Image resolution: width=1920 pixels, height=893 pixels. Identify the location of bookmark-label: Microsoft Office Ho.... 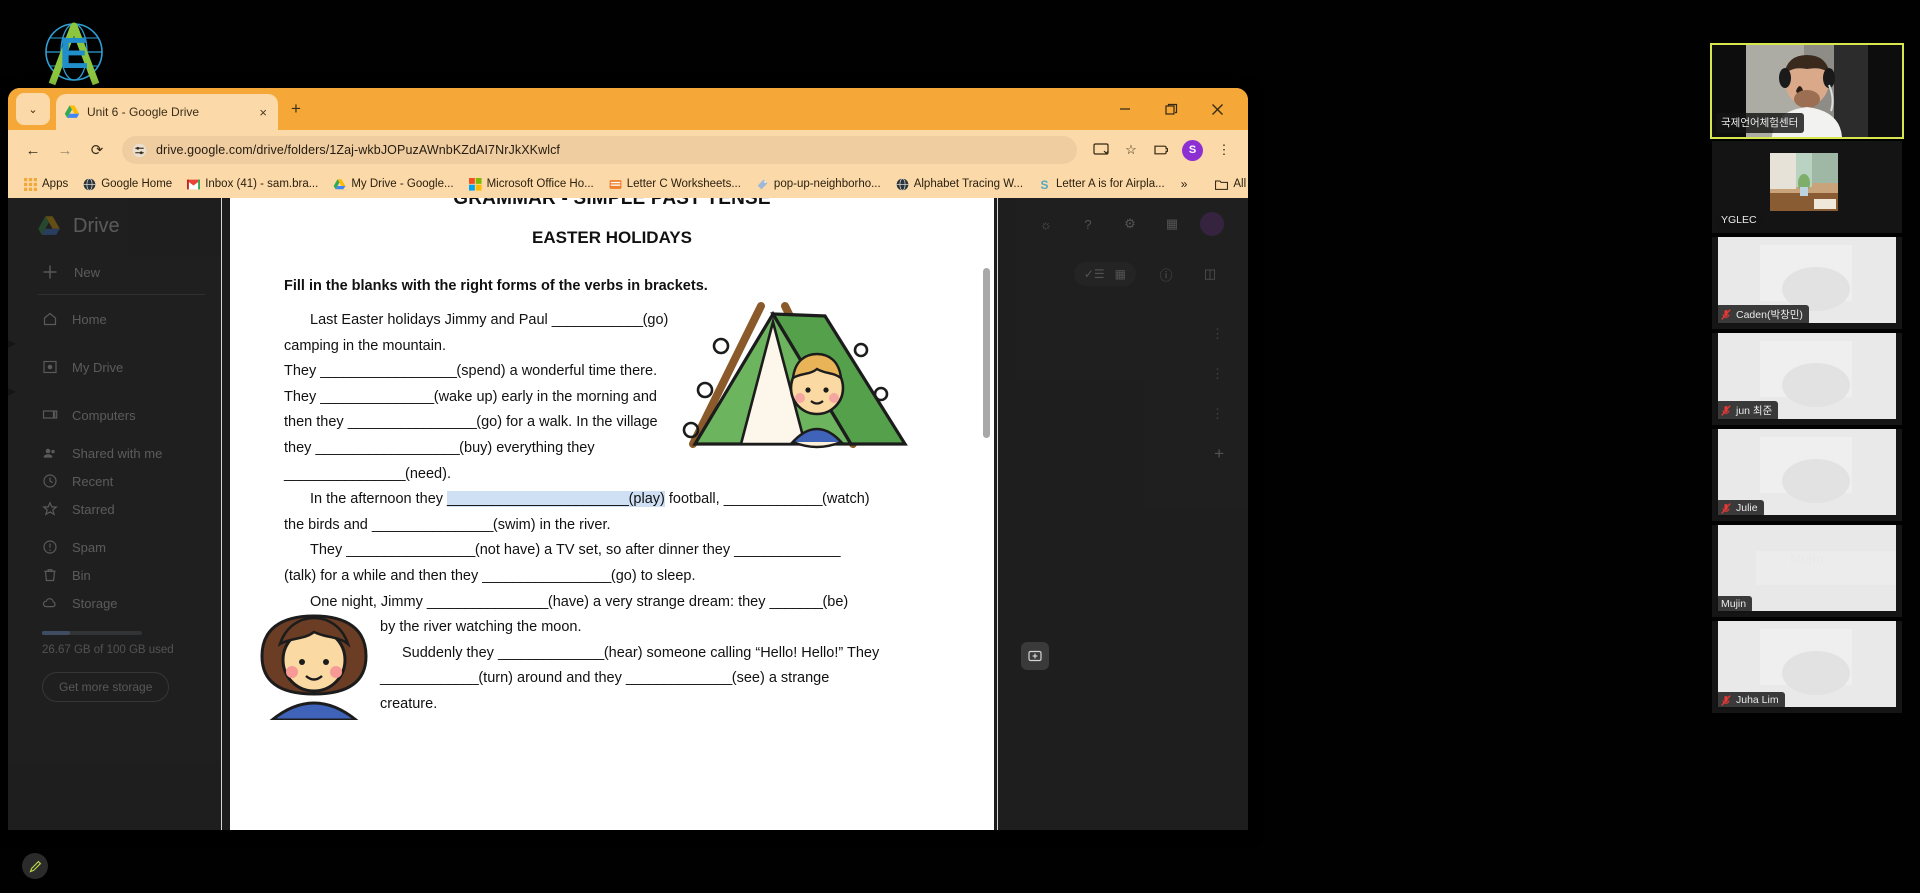
(540, 184).